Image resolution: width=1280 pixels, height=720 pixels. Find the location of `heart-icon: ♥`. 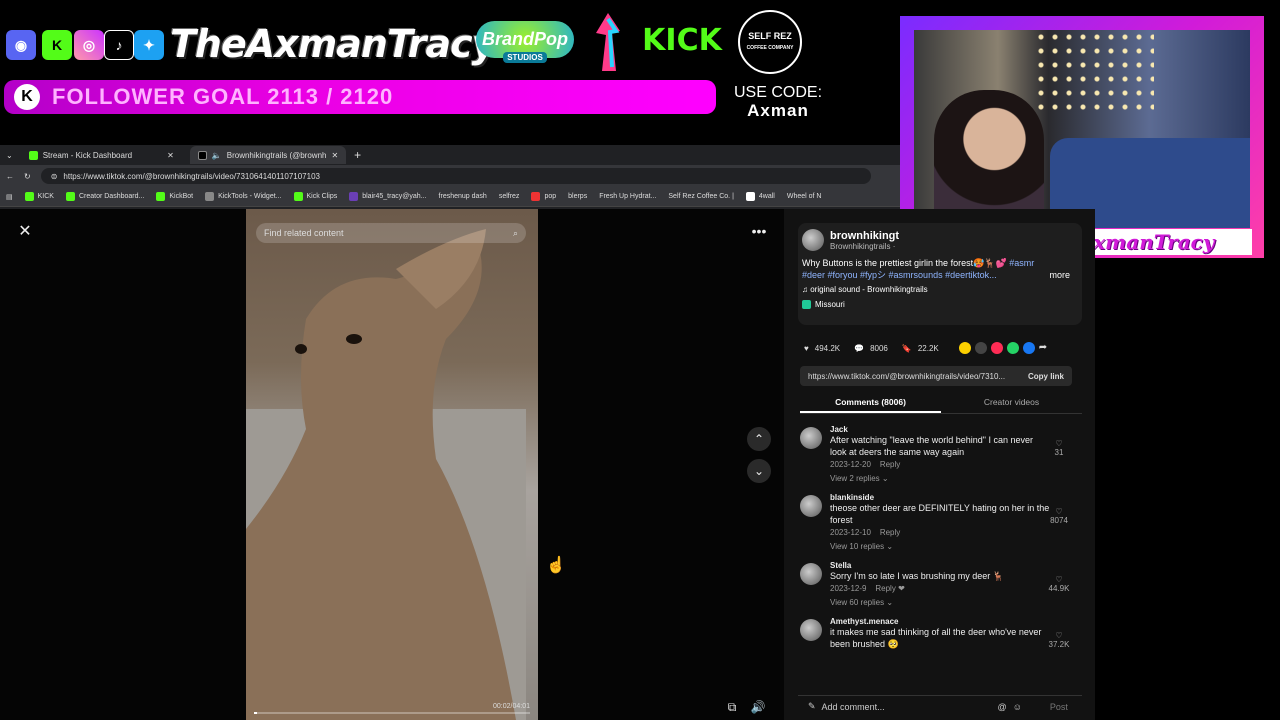

heart-icon: ♥ is located at coordinates (806, 348).